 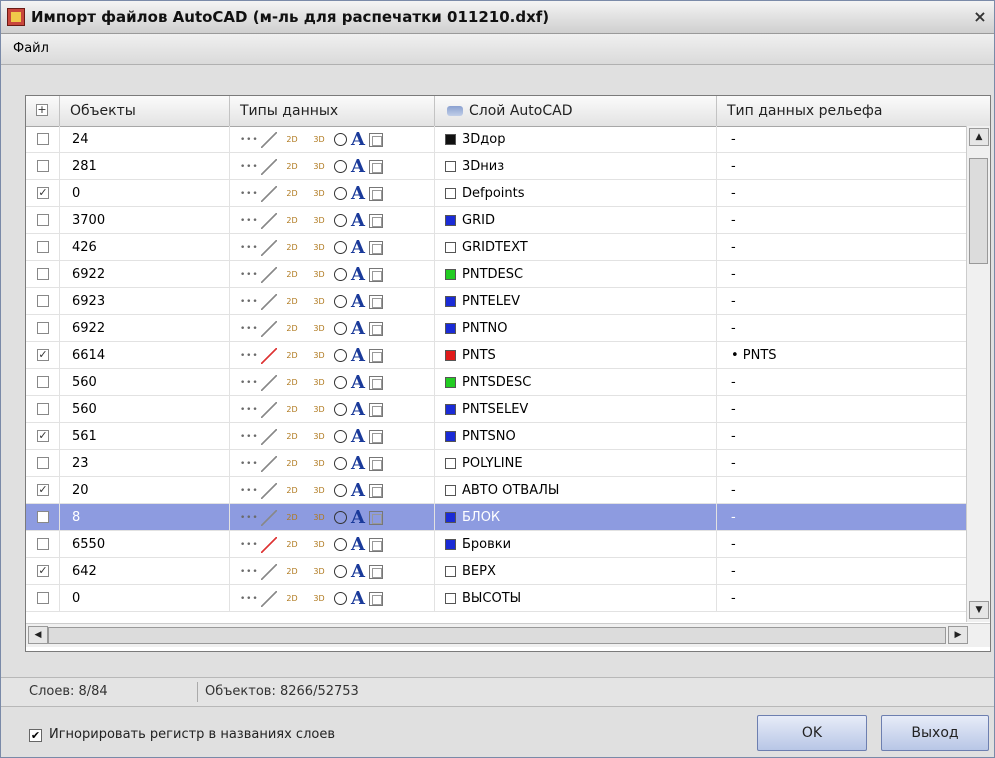 What do you see at coordinates (841, 355) in the screenshot?
I see `row-terrain-type: • PNTS` at bounding box center [841, 355].